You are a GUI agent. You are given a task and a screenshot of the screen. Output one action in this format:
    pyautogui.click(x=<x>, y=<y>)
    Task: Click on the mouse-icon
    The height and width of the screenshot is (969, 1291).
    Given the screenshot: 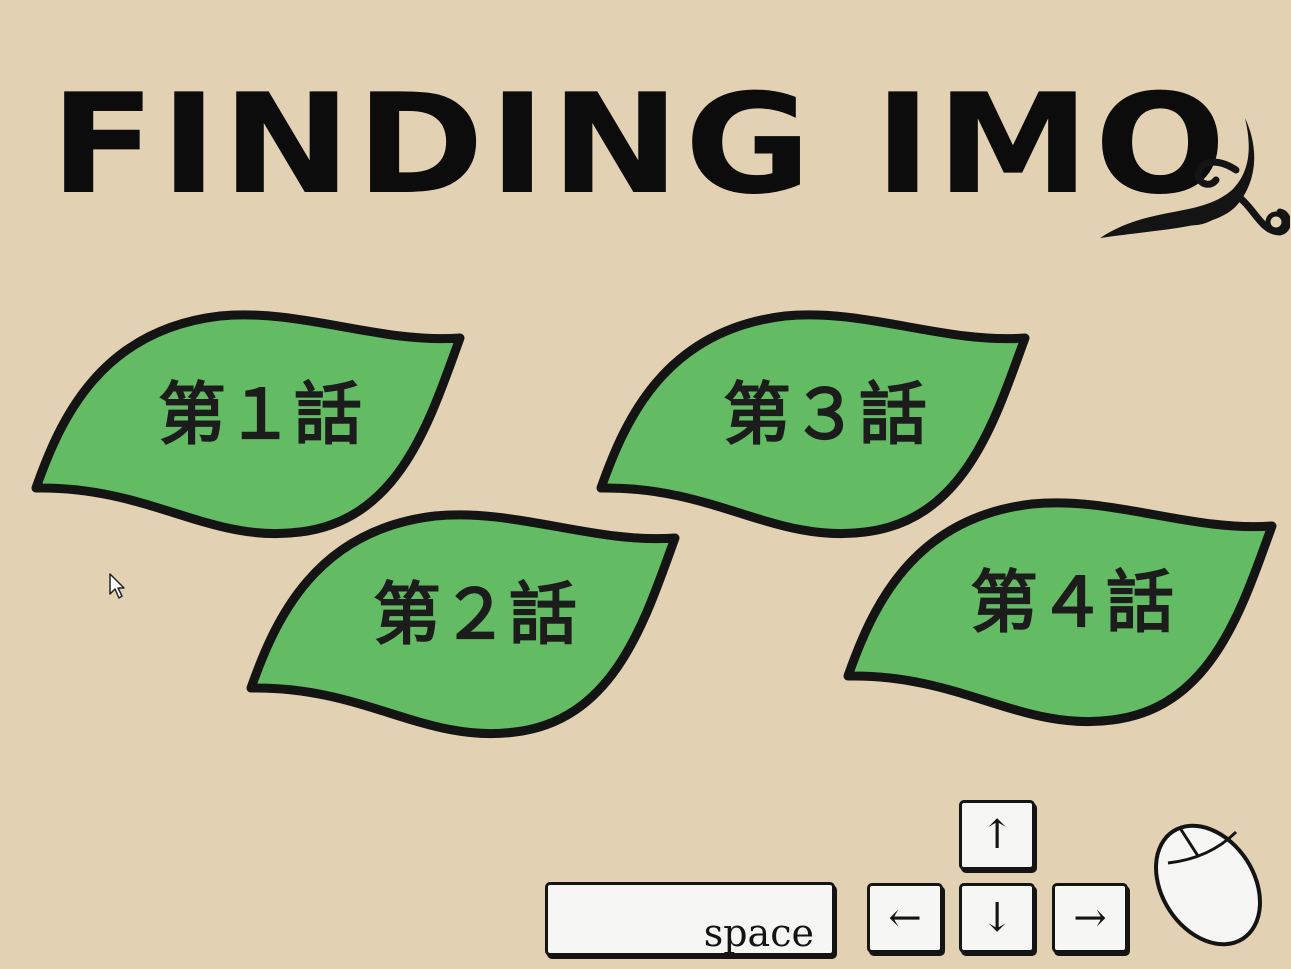 What is the action you would take?
    pyautogui.click(x=1208, y=885)
    